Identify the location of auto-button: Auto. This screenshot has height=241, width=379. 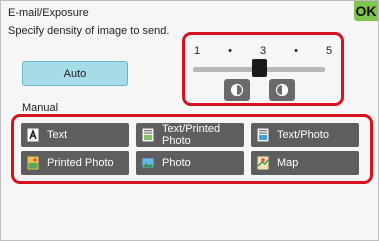
(75, 73).